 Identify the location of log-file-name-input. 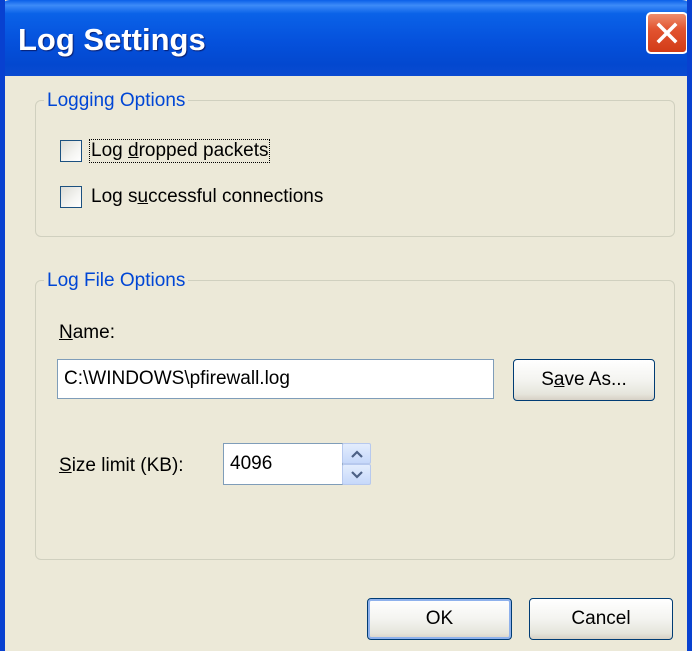
(275, 379).